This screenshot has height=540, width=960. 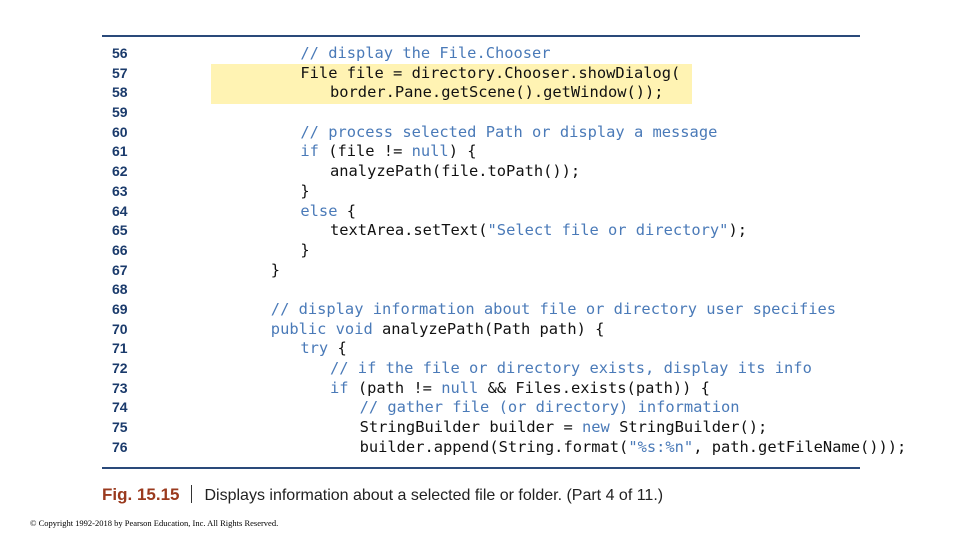 I want to click on line-number: 67, so click(x=120, y=269).